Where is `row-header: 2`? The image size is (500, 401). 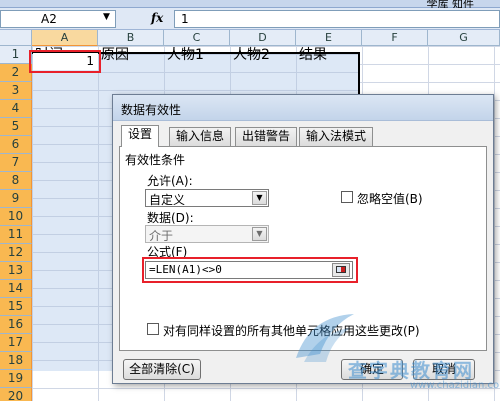
row-header: 2 is located at coordinates (16, 73).